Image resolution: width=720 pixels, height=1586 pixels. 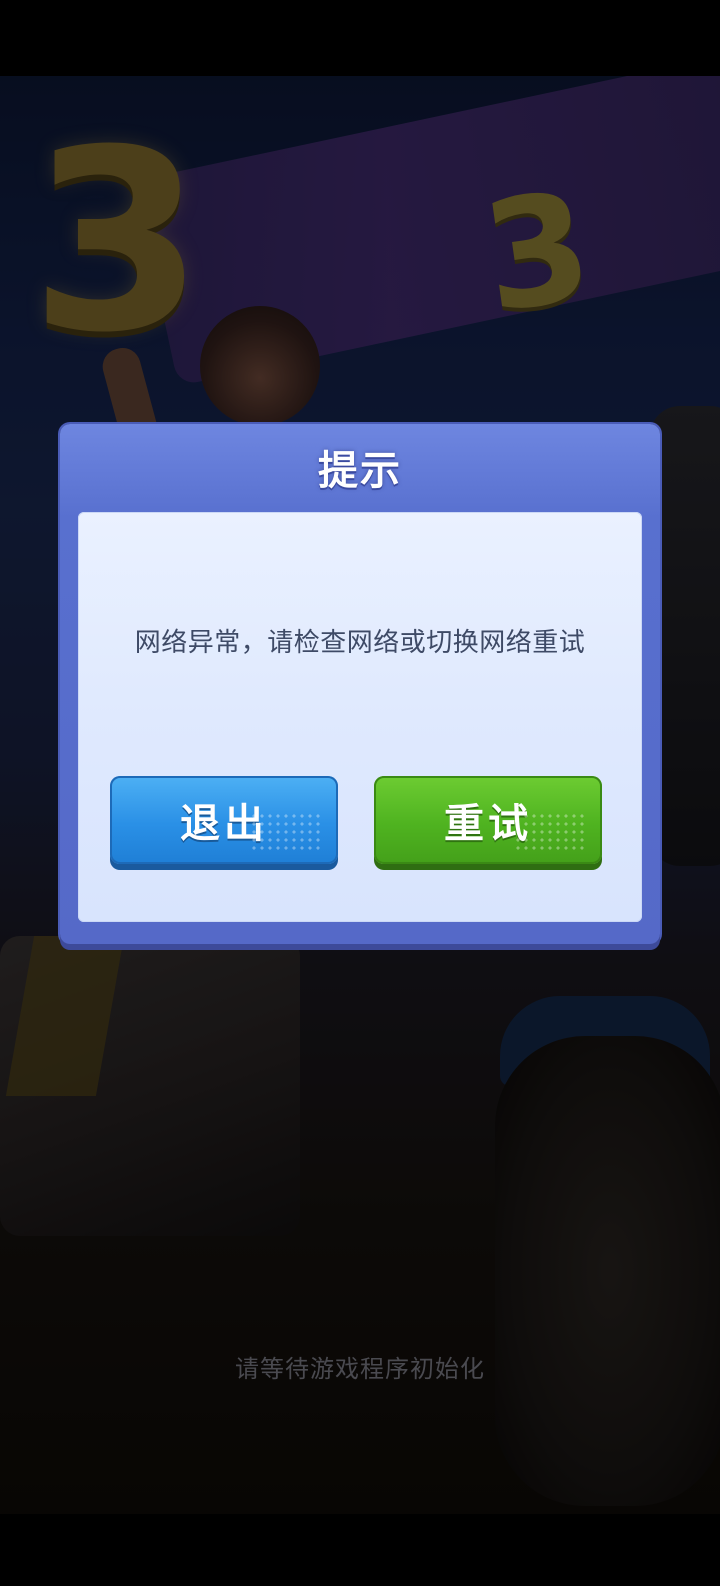 I want to click on exit-button: 退出, so click(x=224, y=820).